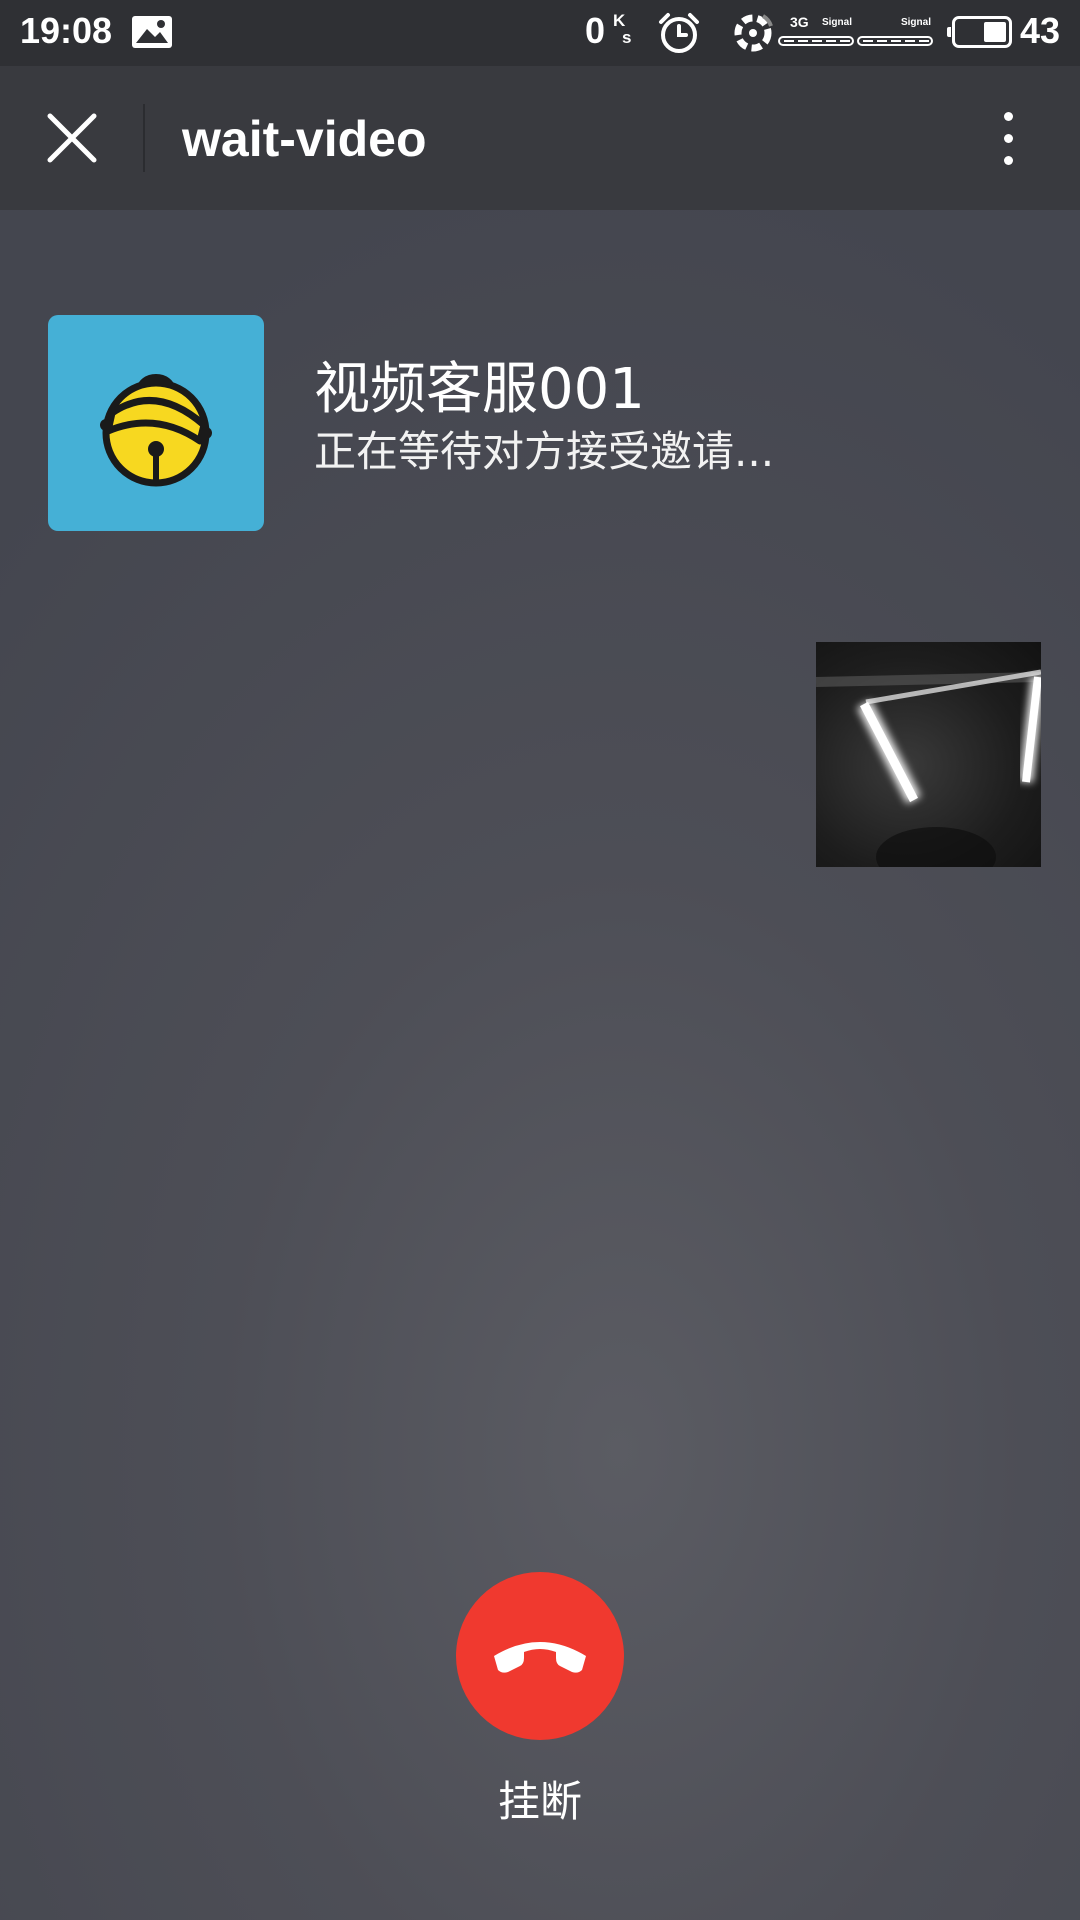 The height and width of the screenshot is (1920, 1080). What do you see at coordinates (753, 33) in the screenshot?
I see `wifi-icon` at bounding box center [753, 33].